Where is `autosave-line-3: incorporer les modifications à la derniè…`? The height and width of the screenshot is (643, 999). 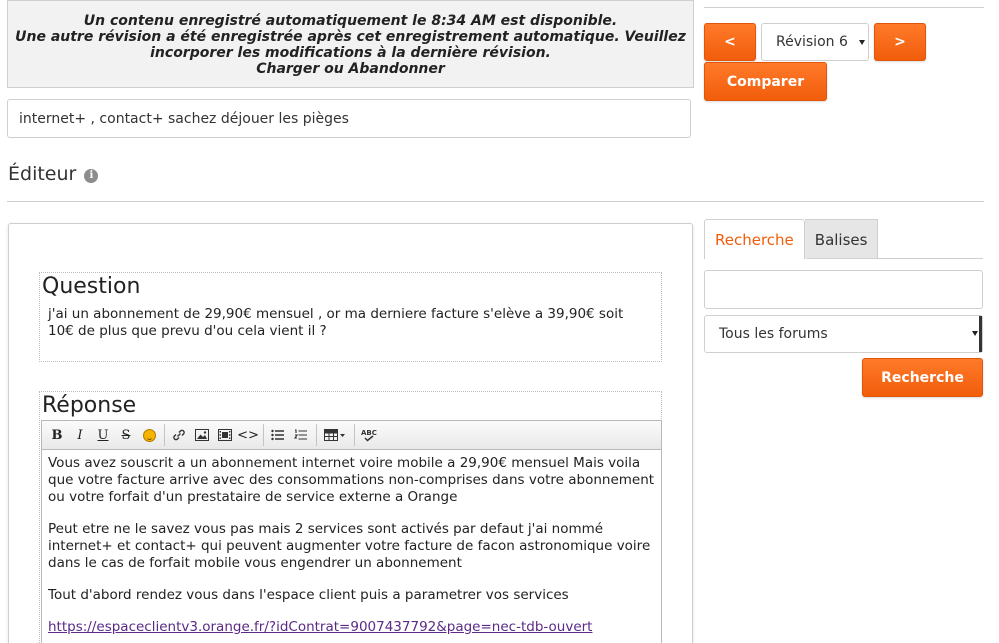 autosave-line-3: incorporer les modifications à la derniè… is located at coordinates (350, 53).